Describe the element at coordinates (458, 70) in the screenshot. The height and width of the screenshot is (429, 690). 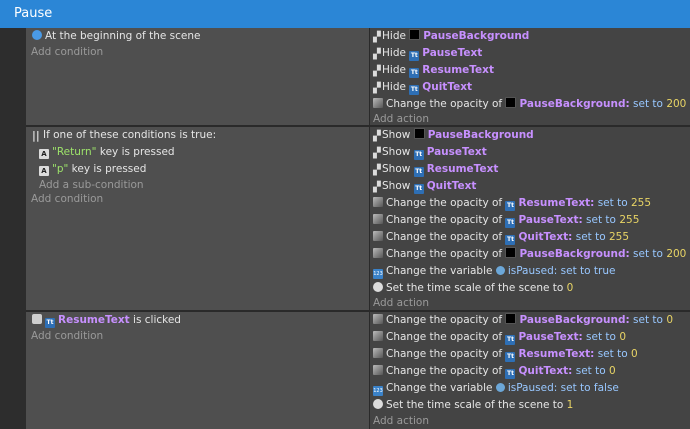
I see `object-name: ResumeText` at that location.